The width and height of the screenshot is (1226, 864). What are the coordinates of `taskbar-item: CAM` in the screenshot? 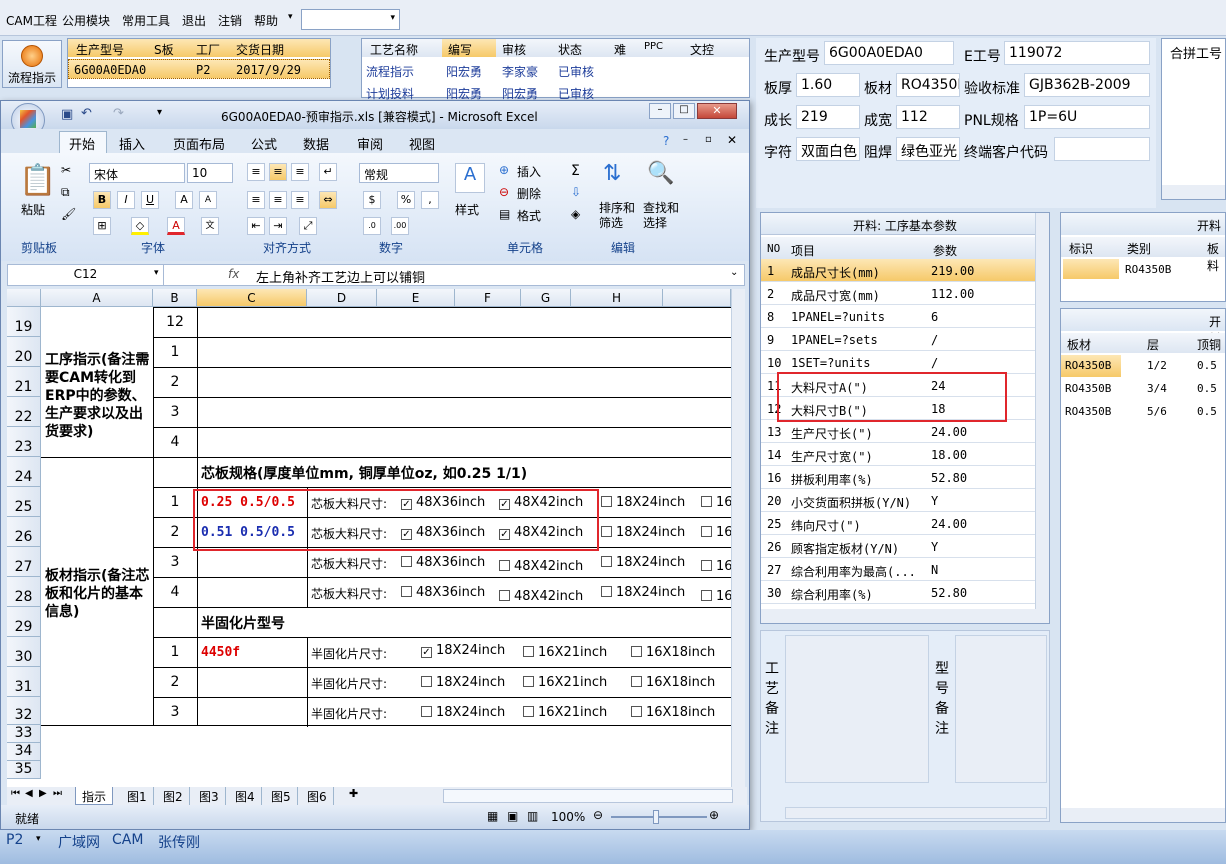 It's located at (127, 840).